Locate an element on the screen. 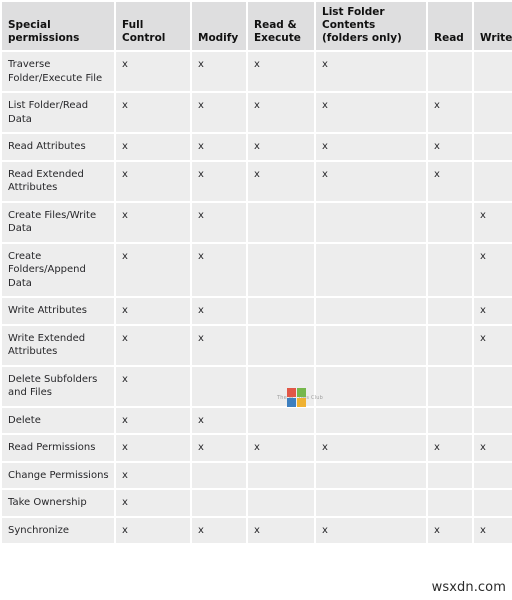 The image size is (512, 600). column-header-write: Write is located at coordinates (493, 26).